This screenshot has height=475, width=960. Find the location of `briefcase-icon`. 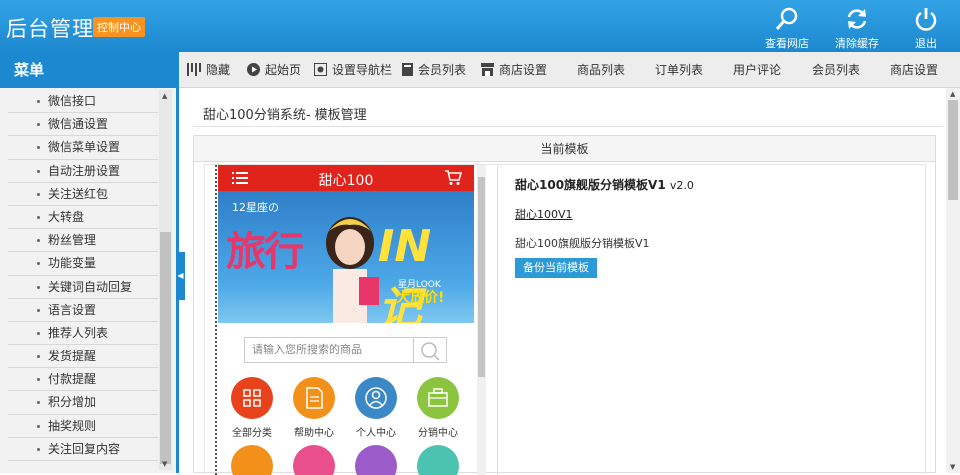

briefcase-icon is located at coordinates (438, 398).